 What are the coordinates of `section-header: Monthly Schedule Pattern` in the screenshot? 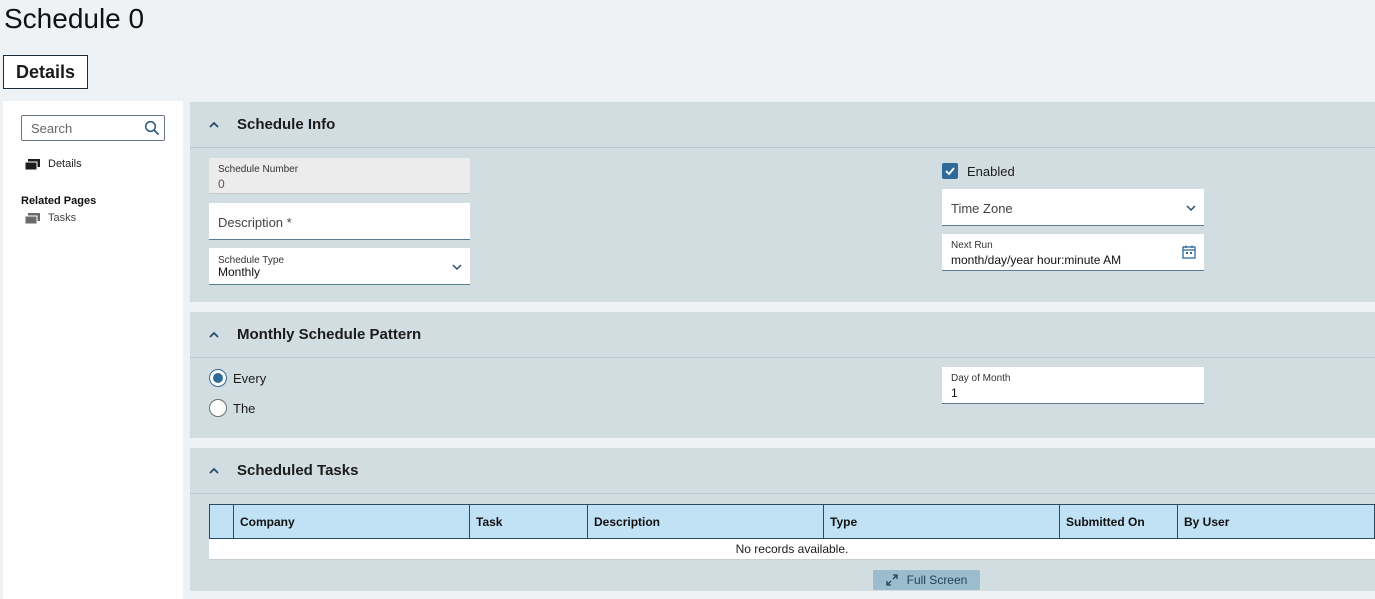 It's located at (782, 335).